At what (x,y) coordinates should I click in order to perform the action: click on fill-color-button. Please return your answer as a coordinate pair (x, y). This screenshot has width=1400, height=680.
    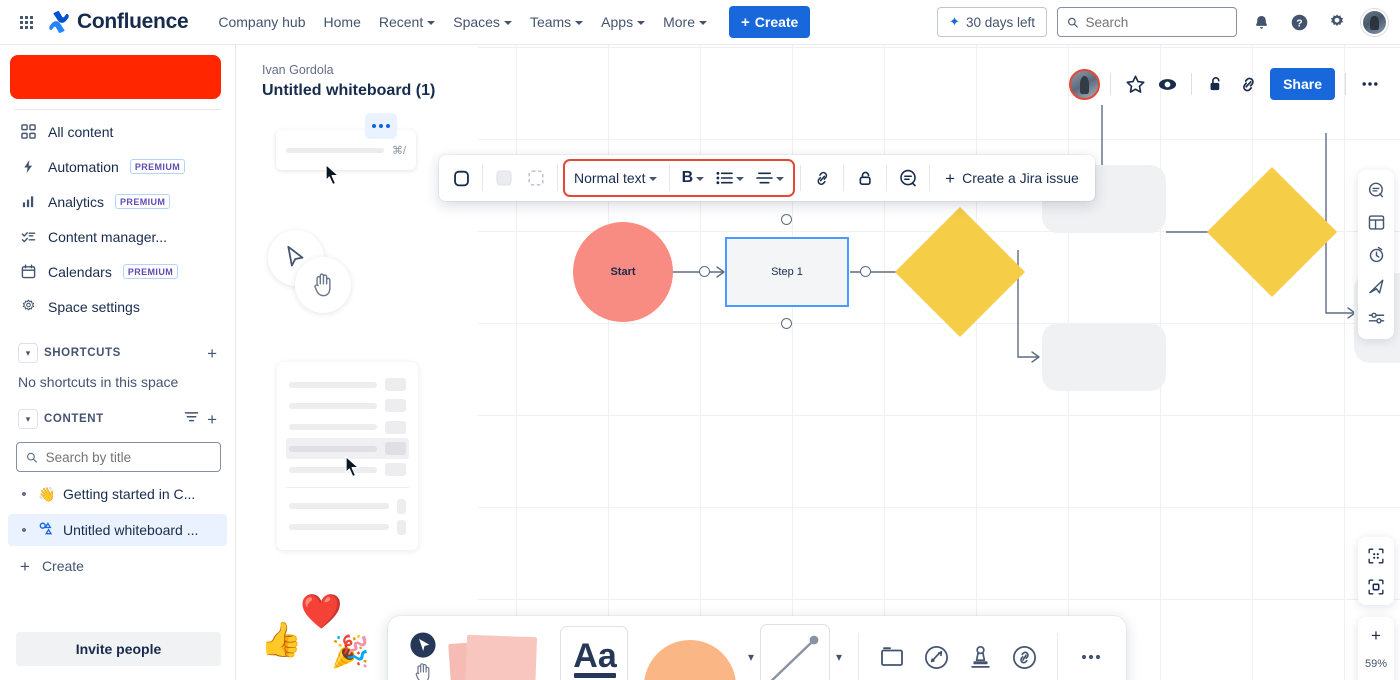
    Looking at the image, I should click on (504, 178).